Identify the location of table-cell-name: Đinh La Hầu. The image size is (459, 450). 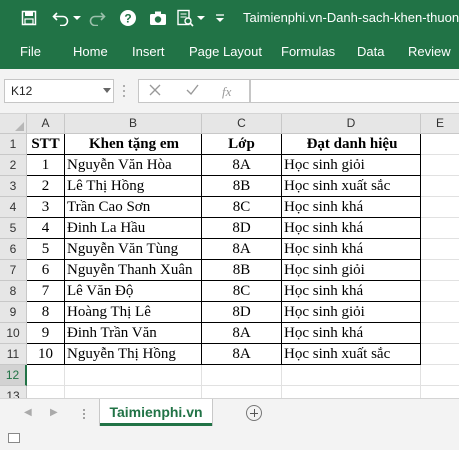
(133, 228).